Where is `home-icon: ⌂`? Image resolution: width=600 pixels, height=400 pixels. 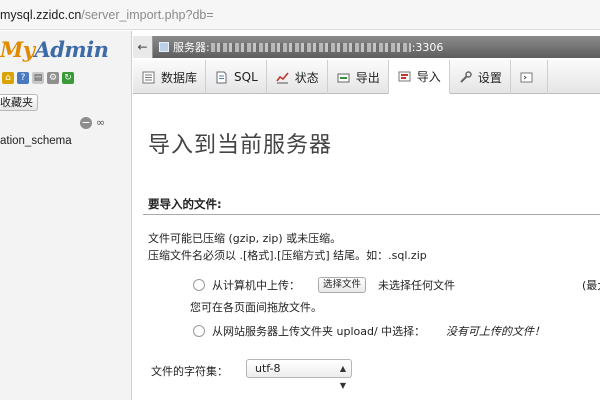 home-icon: ⌂ is located at coordinates (8, 78).